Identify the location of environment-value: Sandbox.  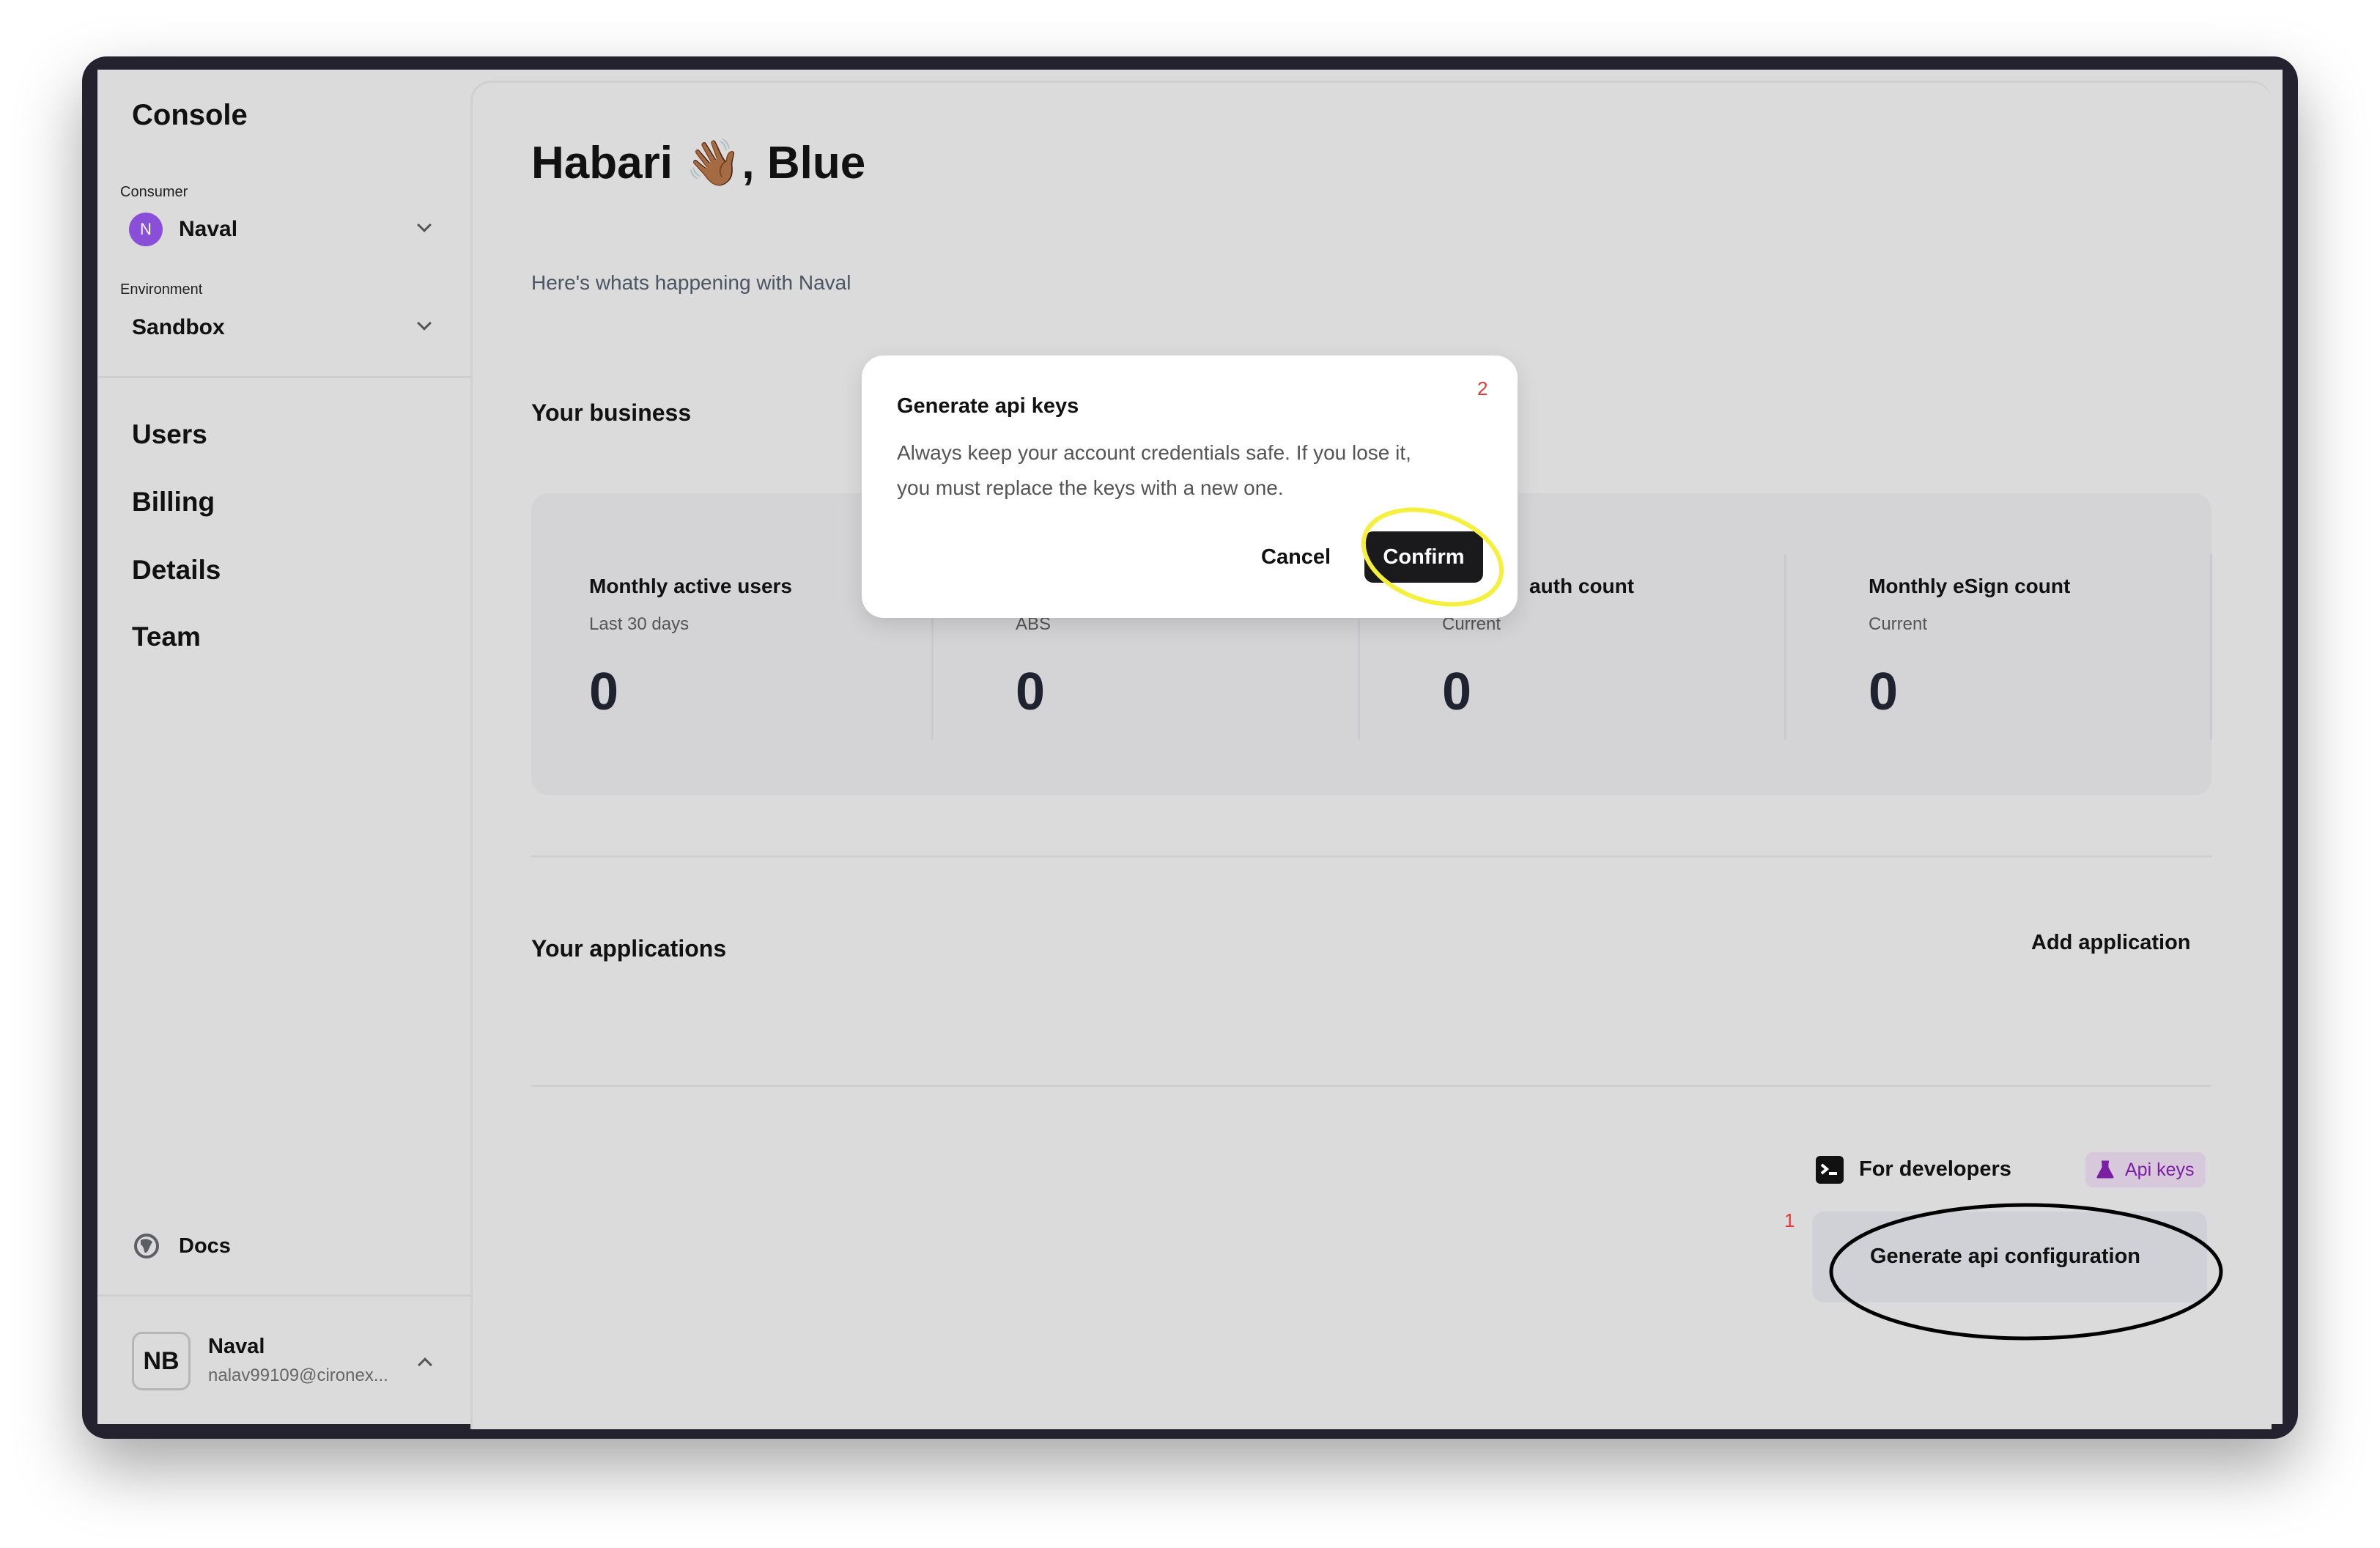
(178, 327).